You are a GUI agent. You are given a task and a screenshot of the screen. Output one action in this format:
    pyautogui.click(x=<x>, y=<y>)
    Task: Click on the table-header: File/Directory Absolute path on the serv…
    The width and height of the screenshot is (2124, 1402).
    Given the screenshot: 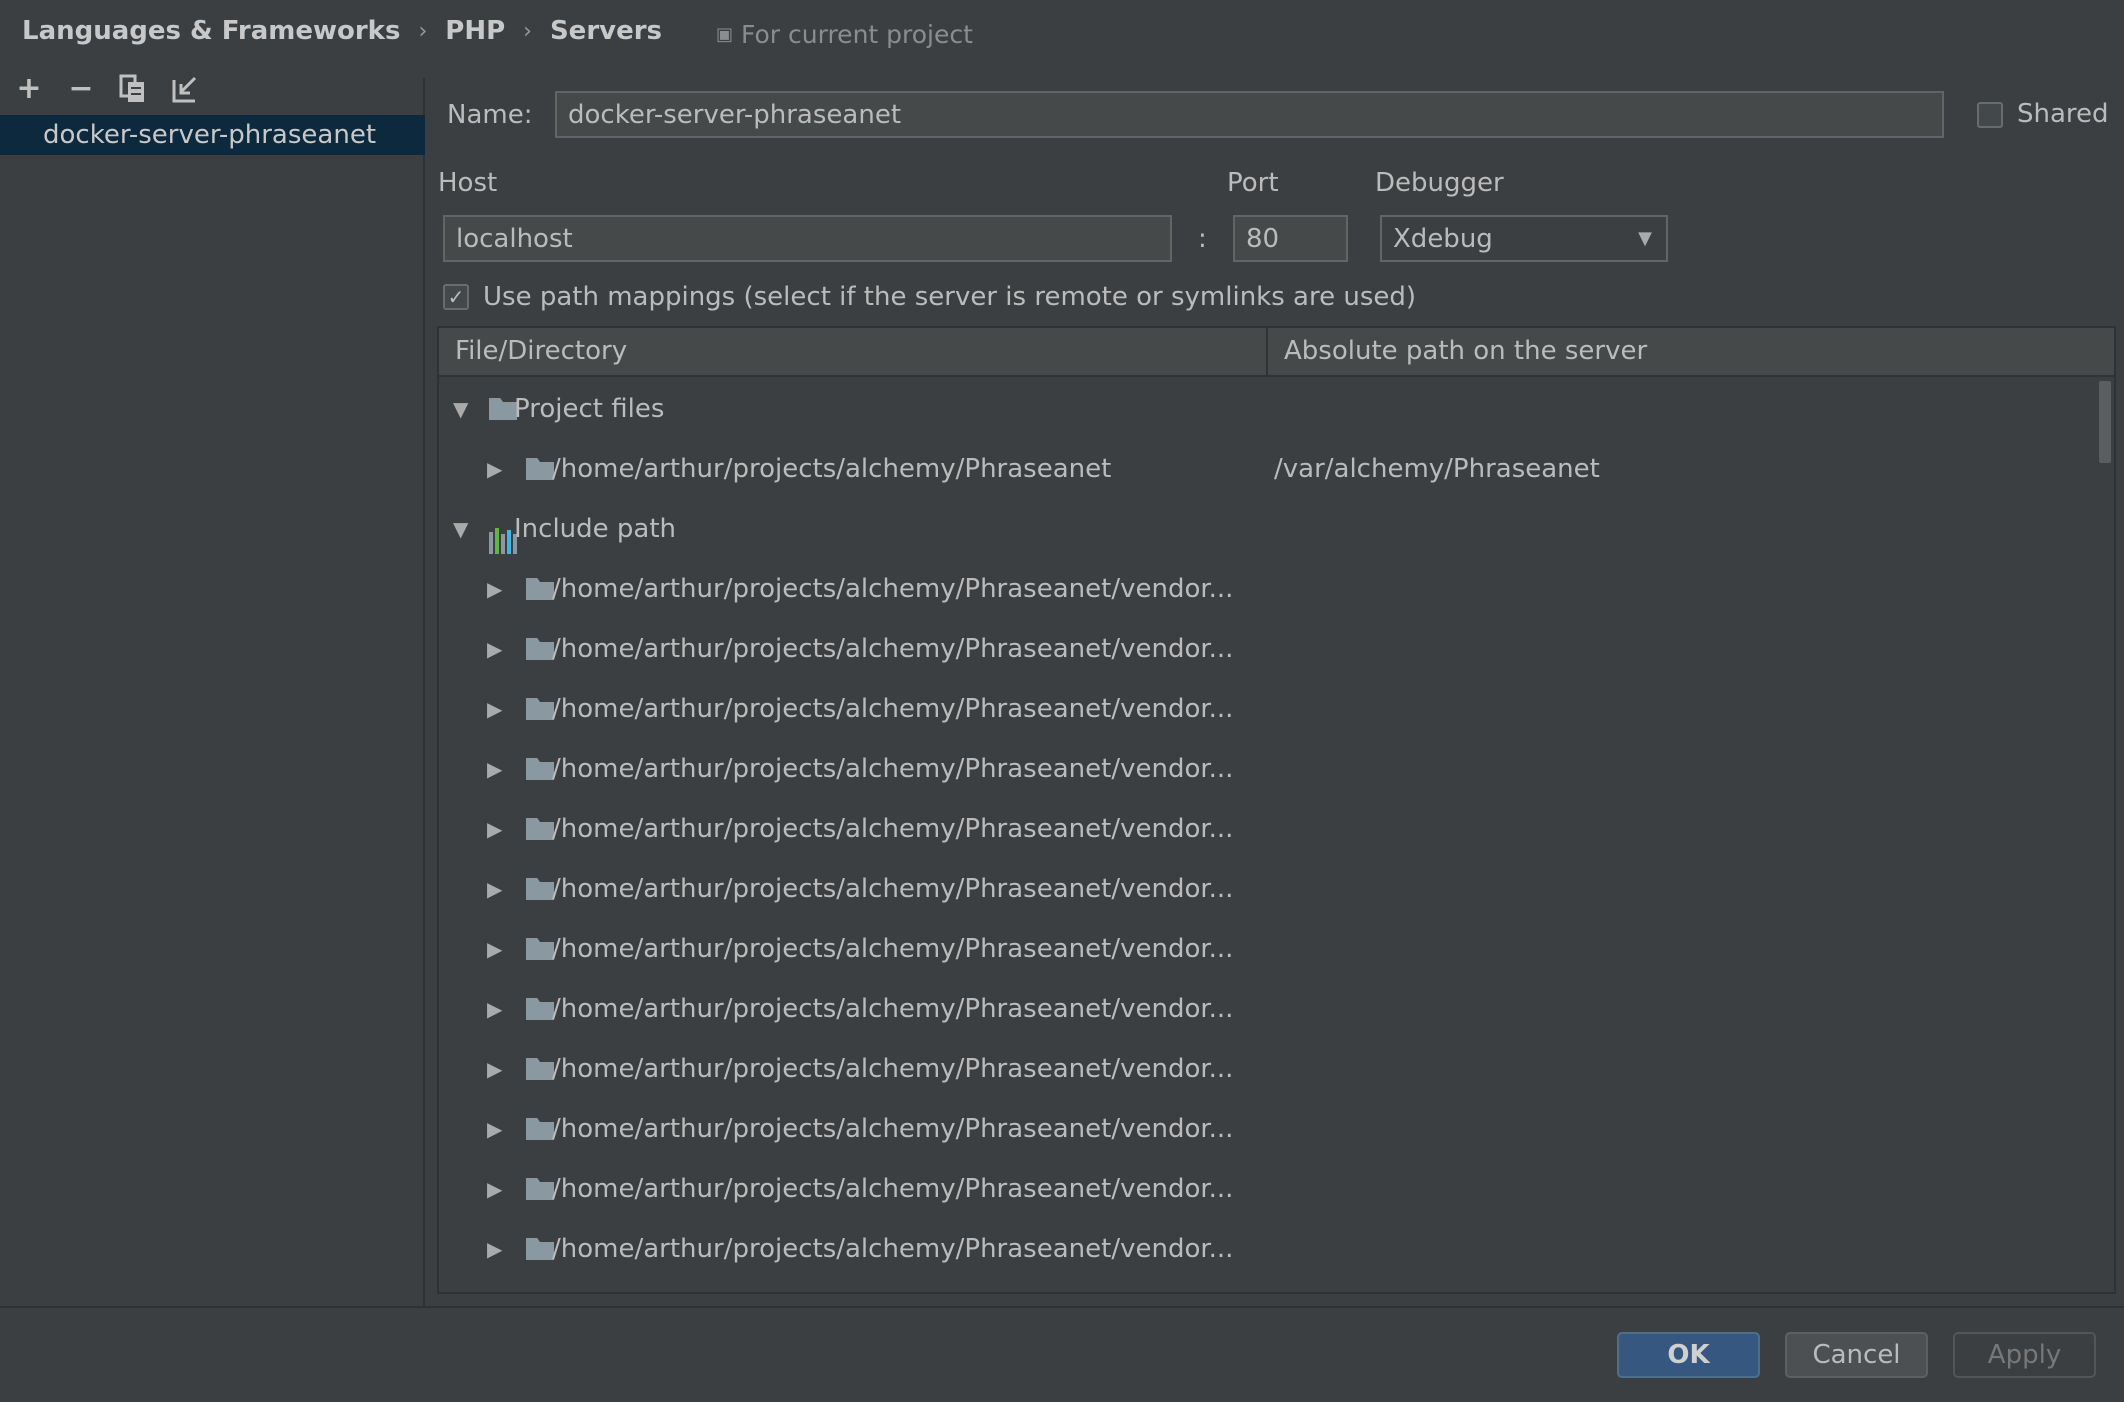 What is the action you would take?
    pyautogui.click(x=1276, y=352)
    